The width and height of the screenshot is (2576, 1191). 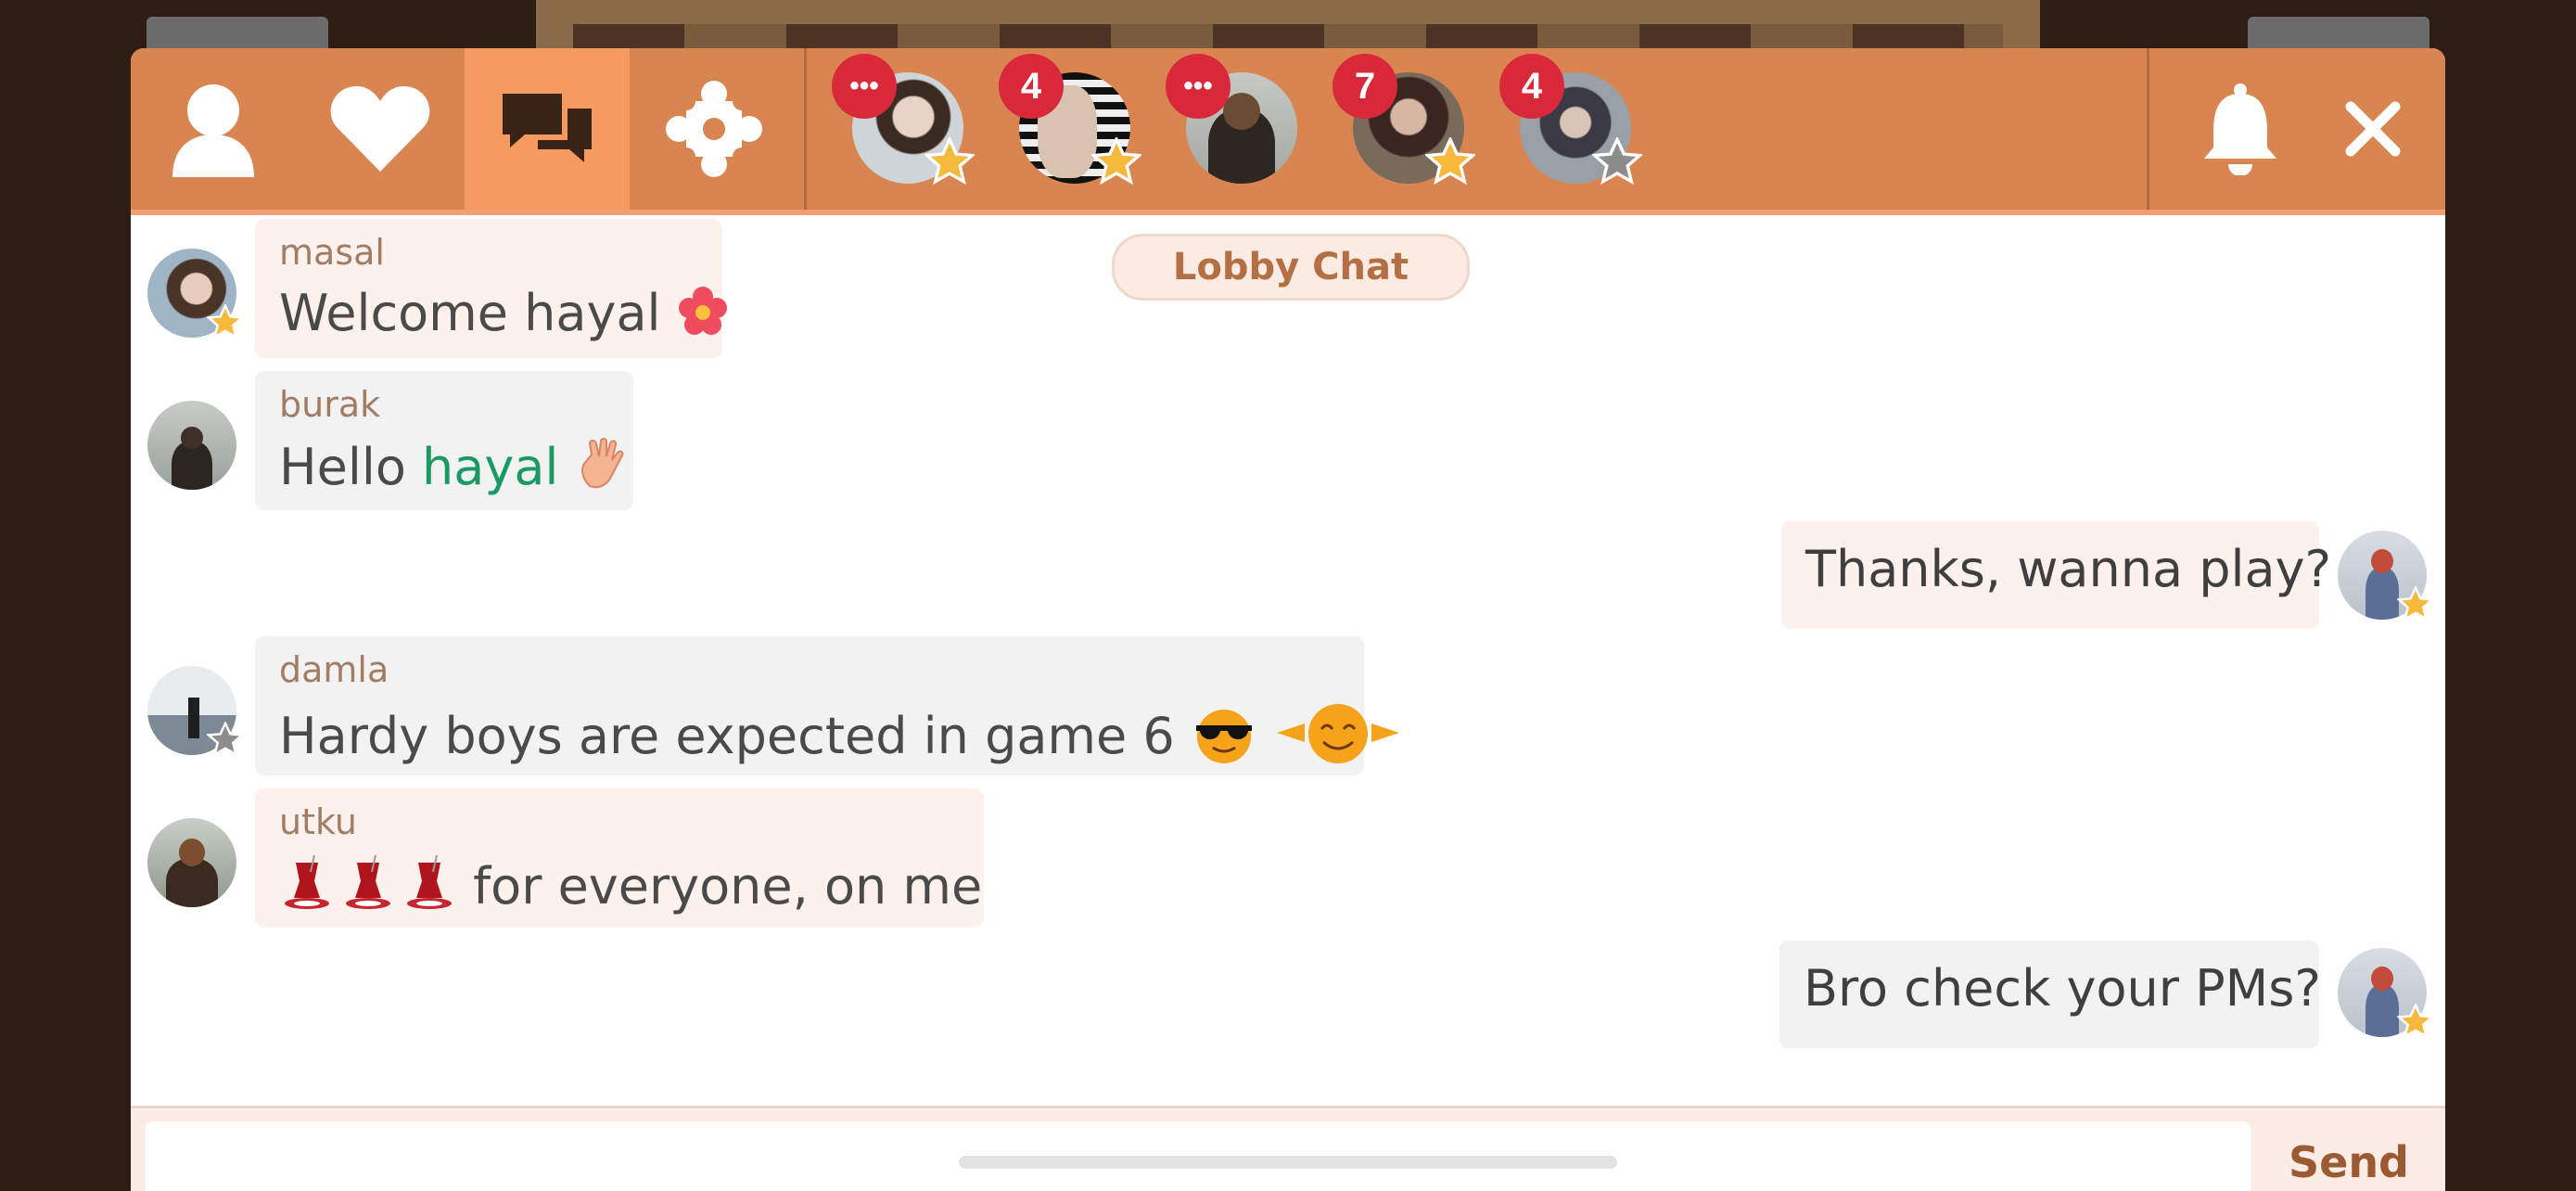 I want to click on tab-games, so click(x=714, y=129).